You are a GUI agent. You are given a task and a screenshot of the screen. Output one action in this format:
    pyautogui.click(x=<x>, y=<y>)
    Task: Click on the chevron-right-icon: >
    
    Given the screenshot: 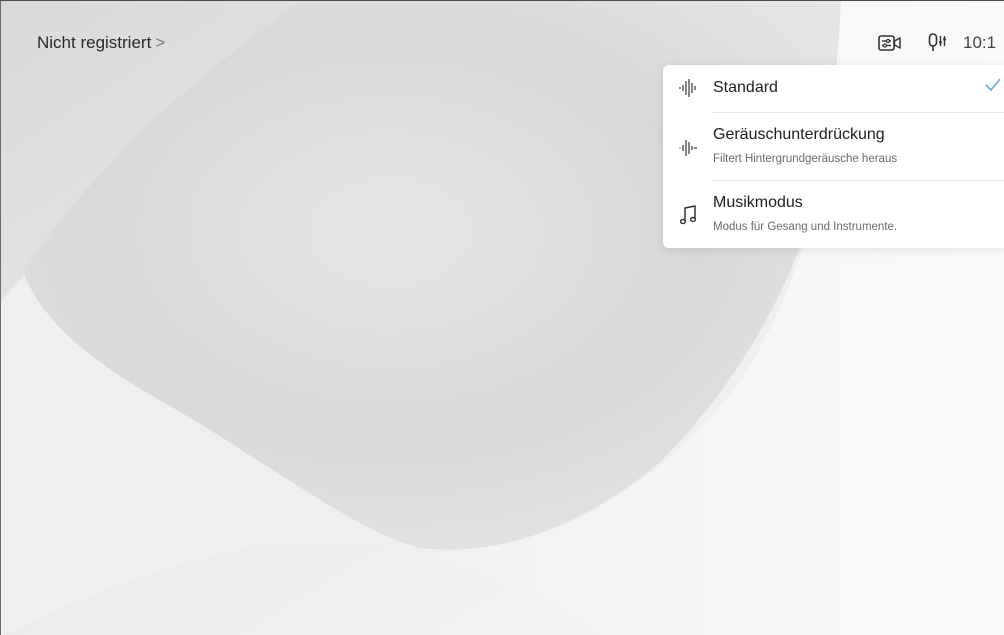 What is the action you would take?
    pyautogui.click(x=160, y=42)
    